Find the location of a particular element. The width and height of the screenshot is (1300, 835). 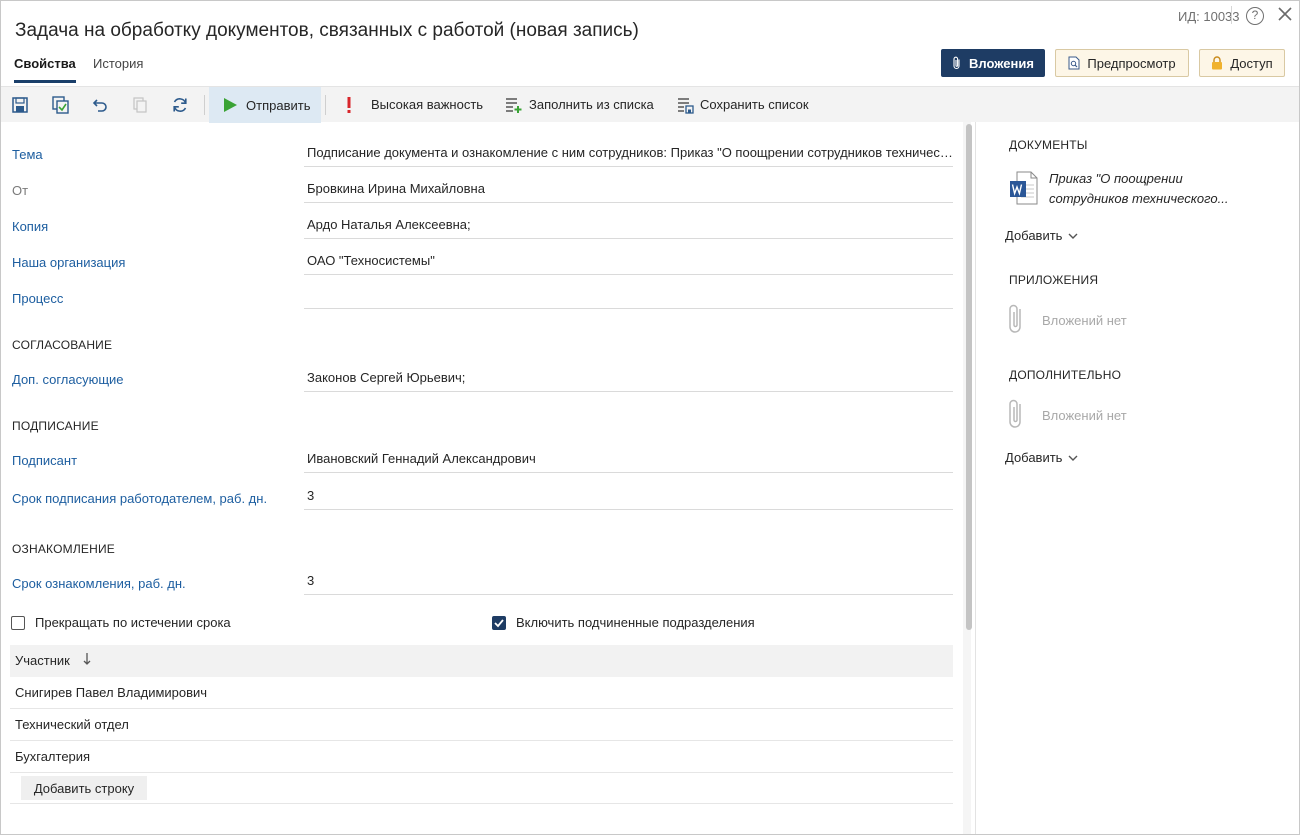

right-pane-divider is located at coordinates (975, 478).